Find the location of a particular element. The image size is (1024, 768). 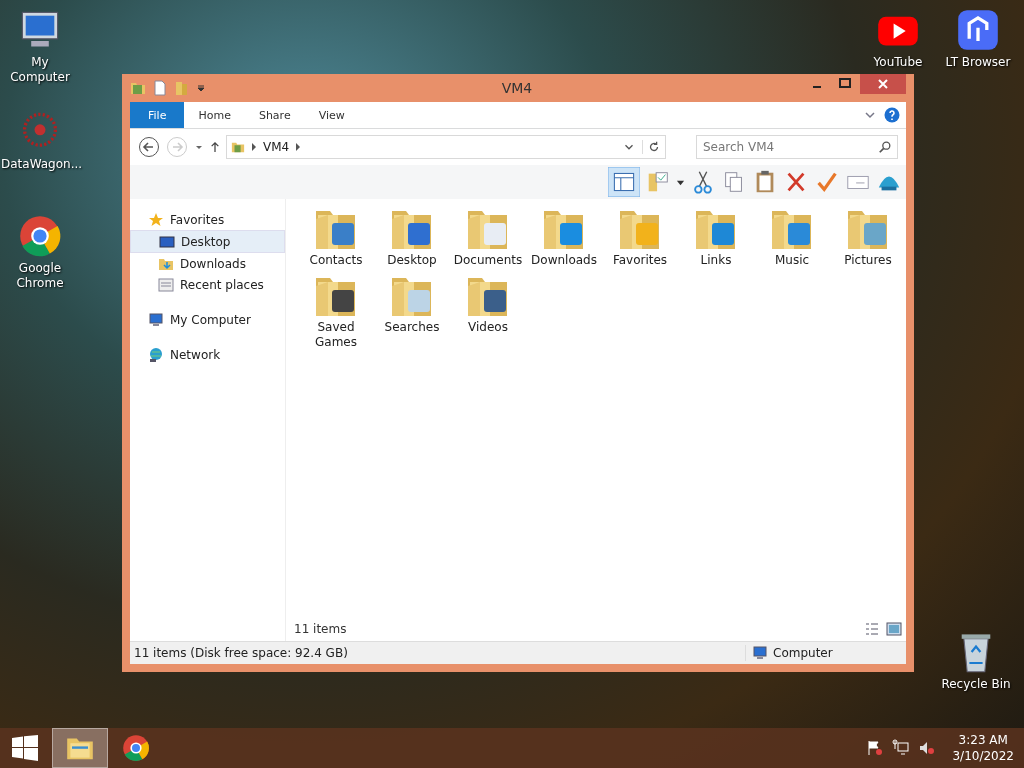

status-location: Computer is located at coordinates (803, 653).